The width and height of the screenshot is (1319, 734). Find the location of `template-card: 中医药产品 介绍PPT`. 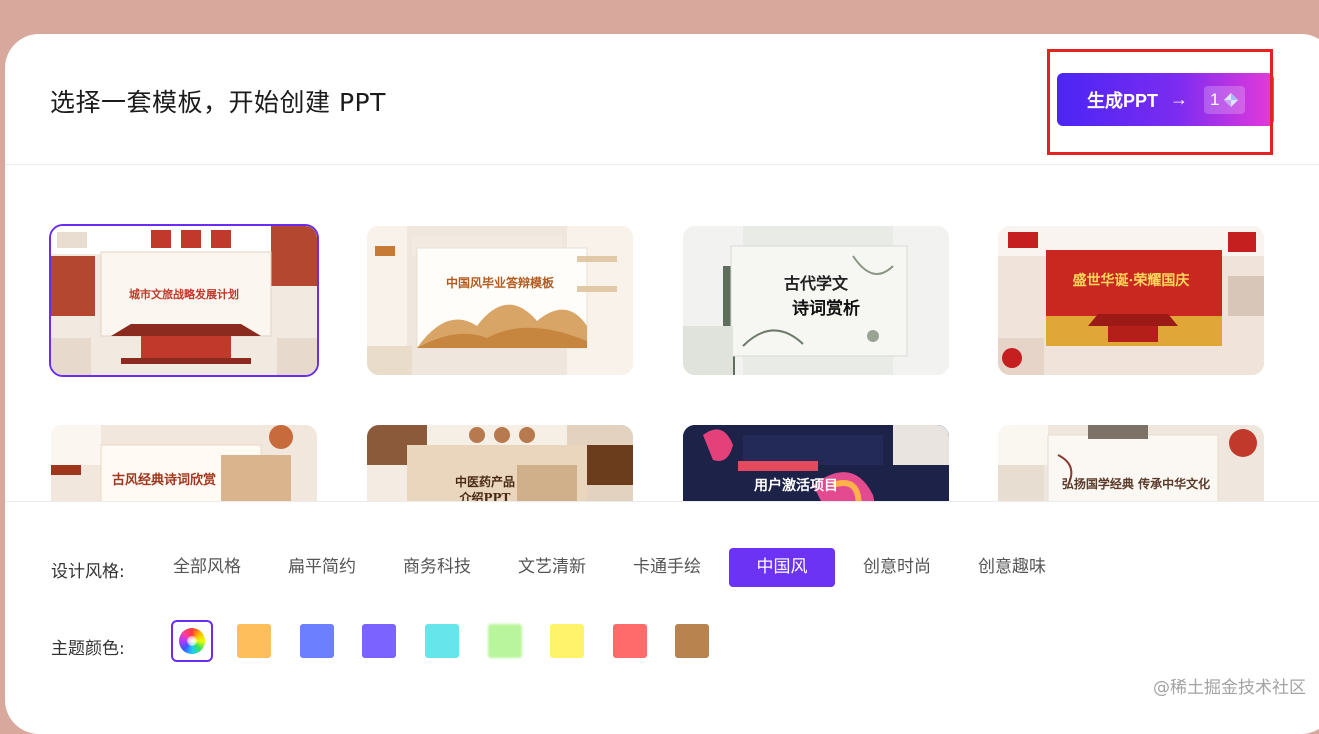

template-card: 中医药产品 介绍PPT is located at coordinates (500, 463).